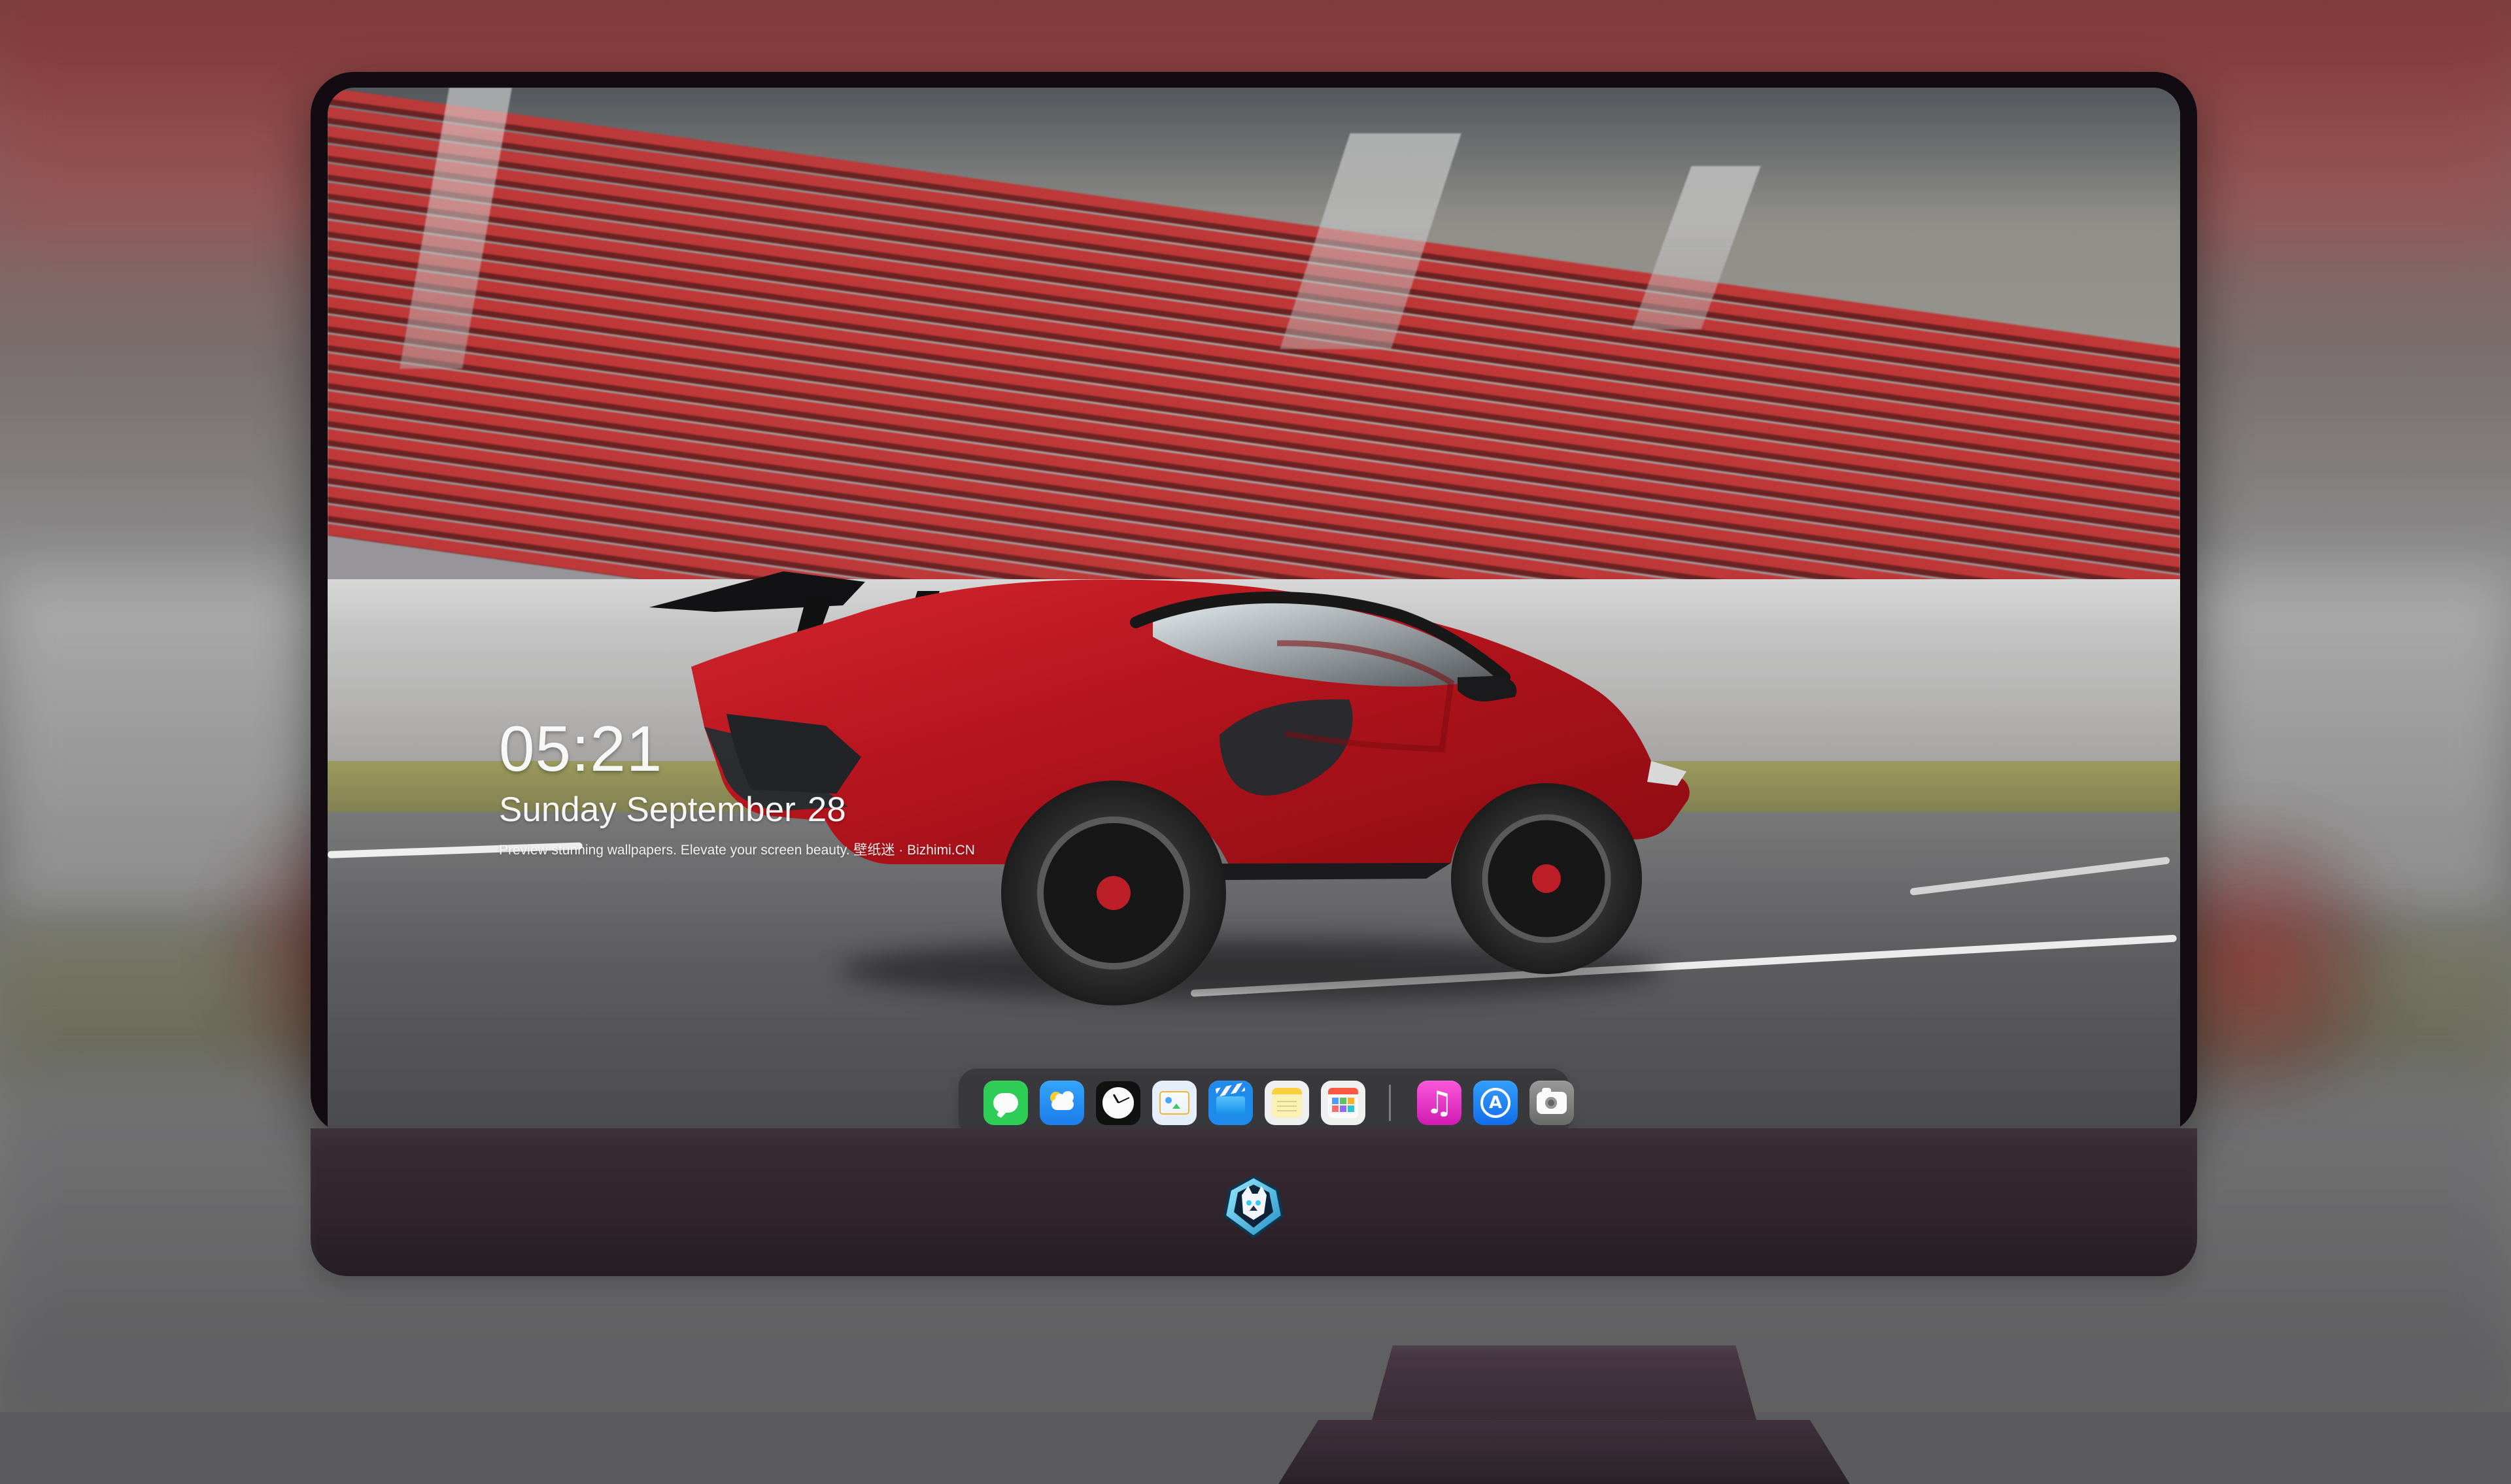 Image resolution: width=2511 pixels, height=1484 pixels. Describe the element at coordinates (648, 809) in the screenshot. I see `date-weekday-month: Sunday September` at that location.